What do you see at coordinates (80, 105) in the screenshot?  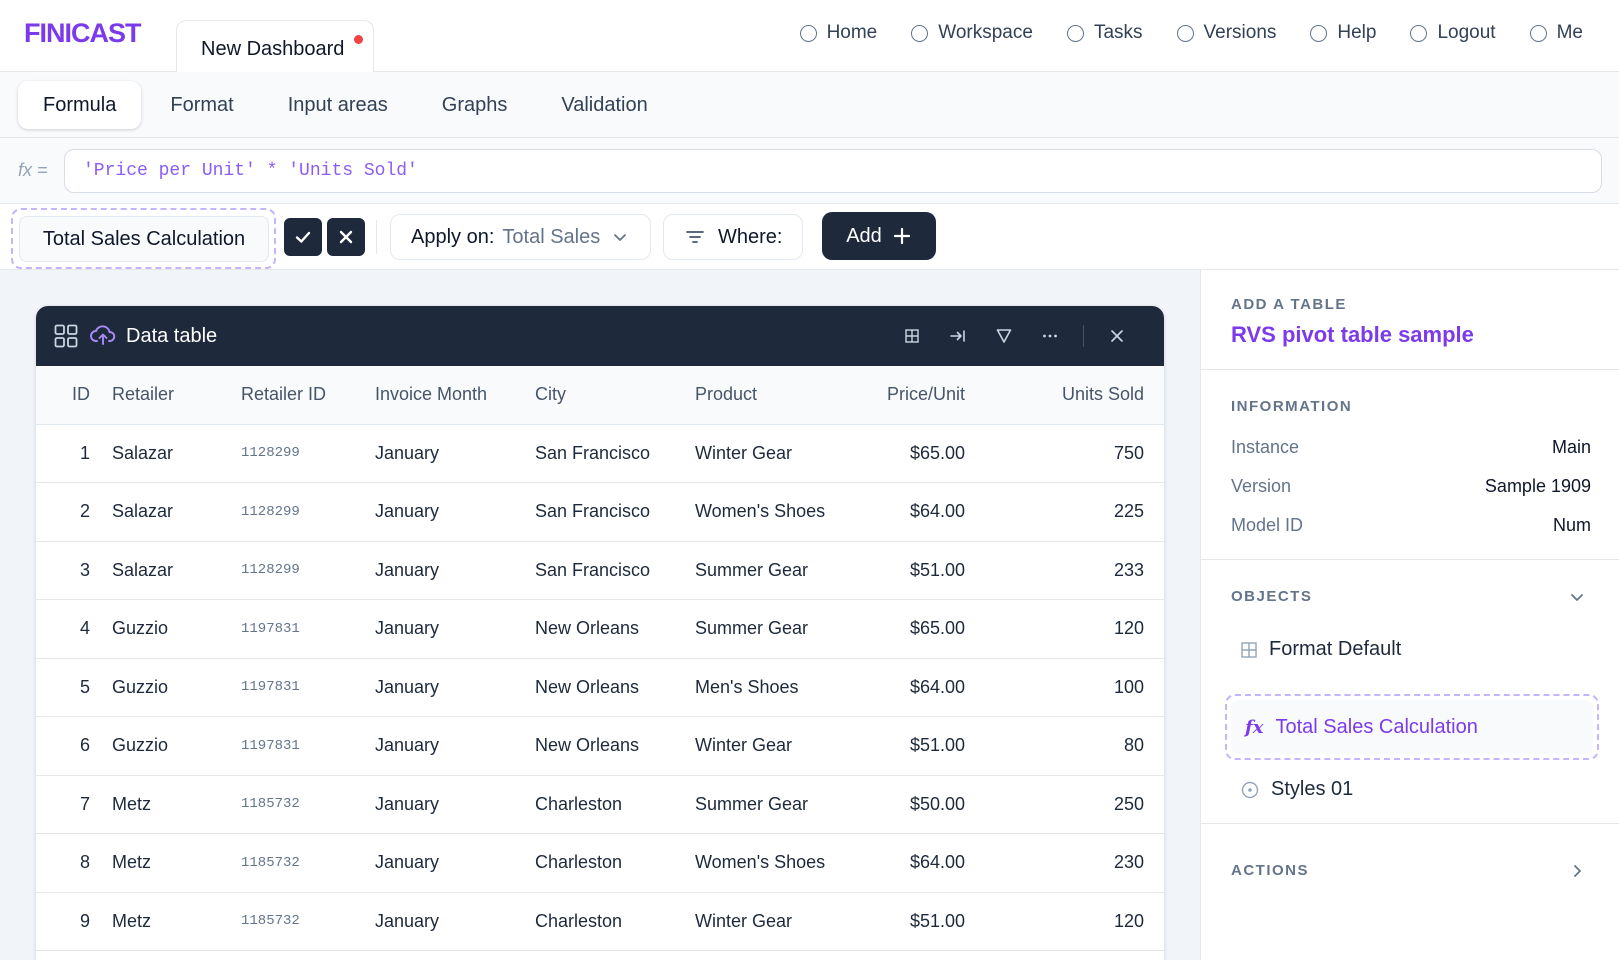 I see `tab-formula: Formula` at bounding box center [80, 105].